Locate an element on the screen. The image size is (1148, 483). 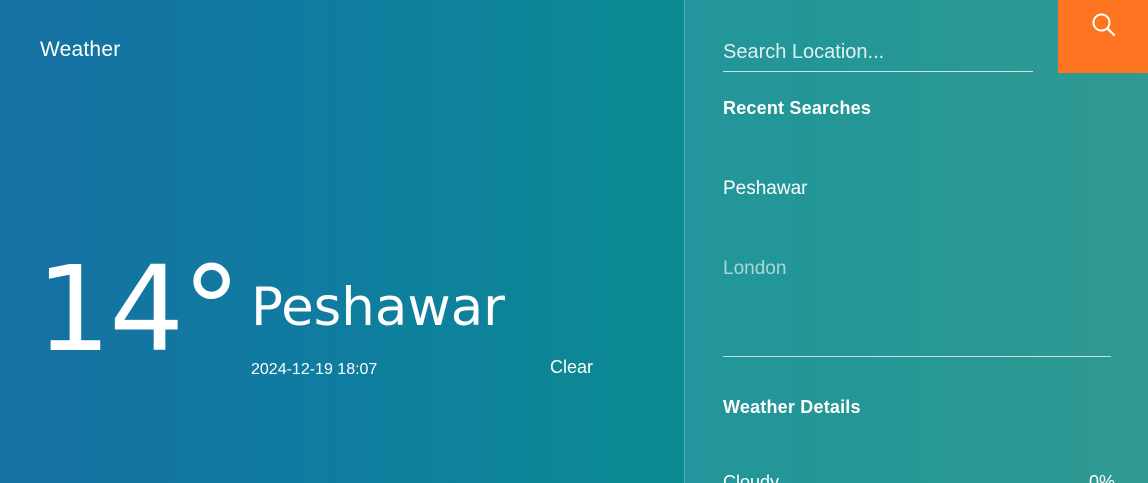
brand-title: Weather is located at coordinates (80, 49).